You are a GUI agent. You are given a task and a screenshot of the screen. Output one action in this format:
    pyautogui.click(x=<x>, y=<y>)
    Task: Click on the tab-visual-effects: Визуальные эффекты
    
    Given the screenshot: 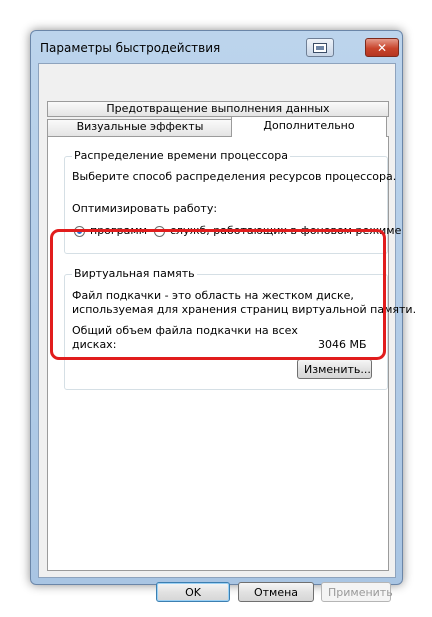 What is the action you would take?
    pyautogui.click(x=140, y=128)
    